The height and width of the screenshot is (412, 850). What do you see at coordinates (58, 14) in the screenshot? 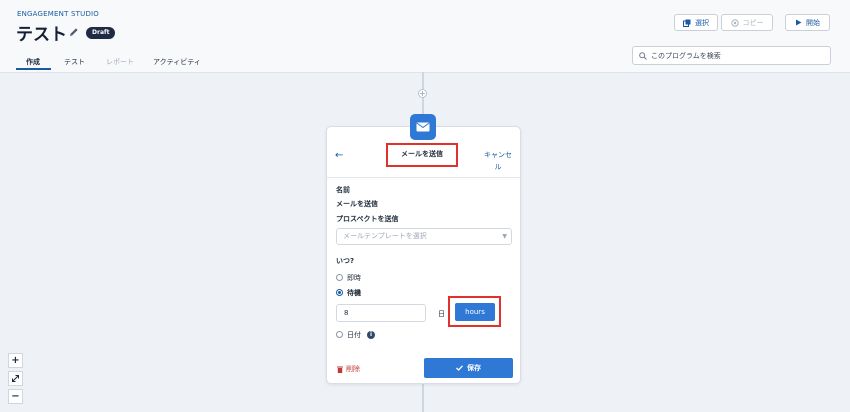
I see `app-label: ENGAGEMENT STUDIO` at bounding box center [58, 14].